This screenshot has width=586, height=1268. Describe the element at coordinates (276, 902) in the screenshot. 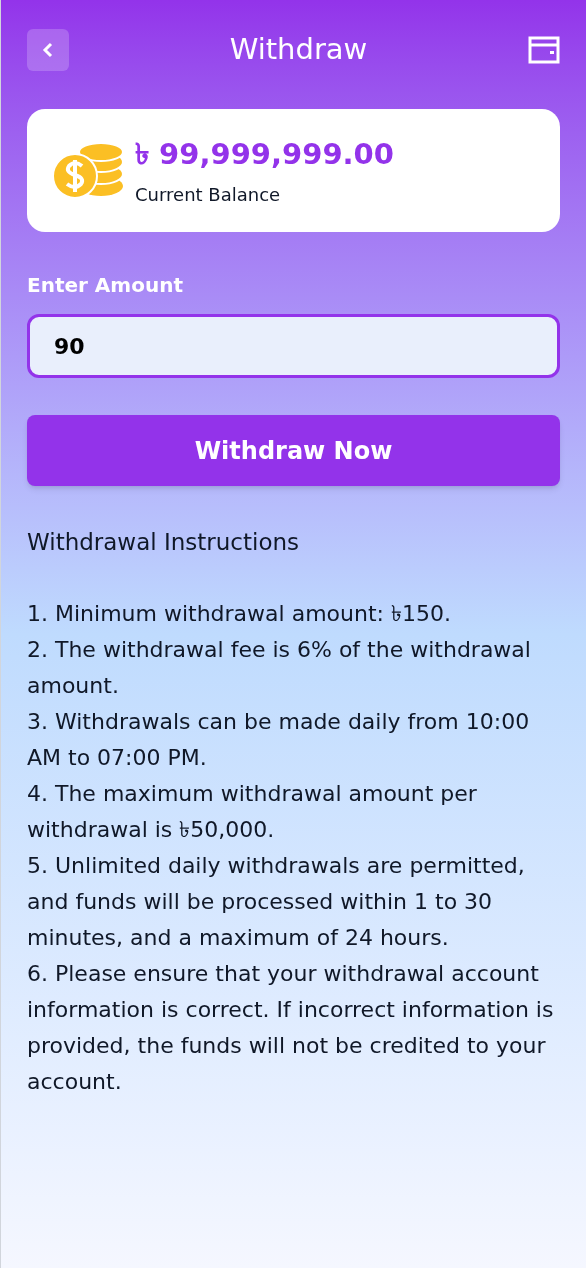

I see `instruction-item: 5. Unlimited daily withdrawals are permitted, and funds will be processed within 1 to 30 minutes, and a maximum of 24 hours.` at that location.